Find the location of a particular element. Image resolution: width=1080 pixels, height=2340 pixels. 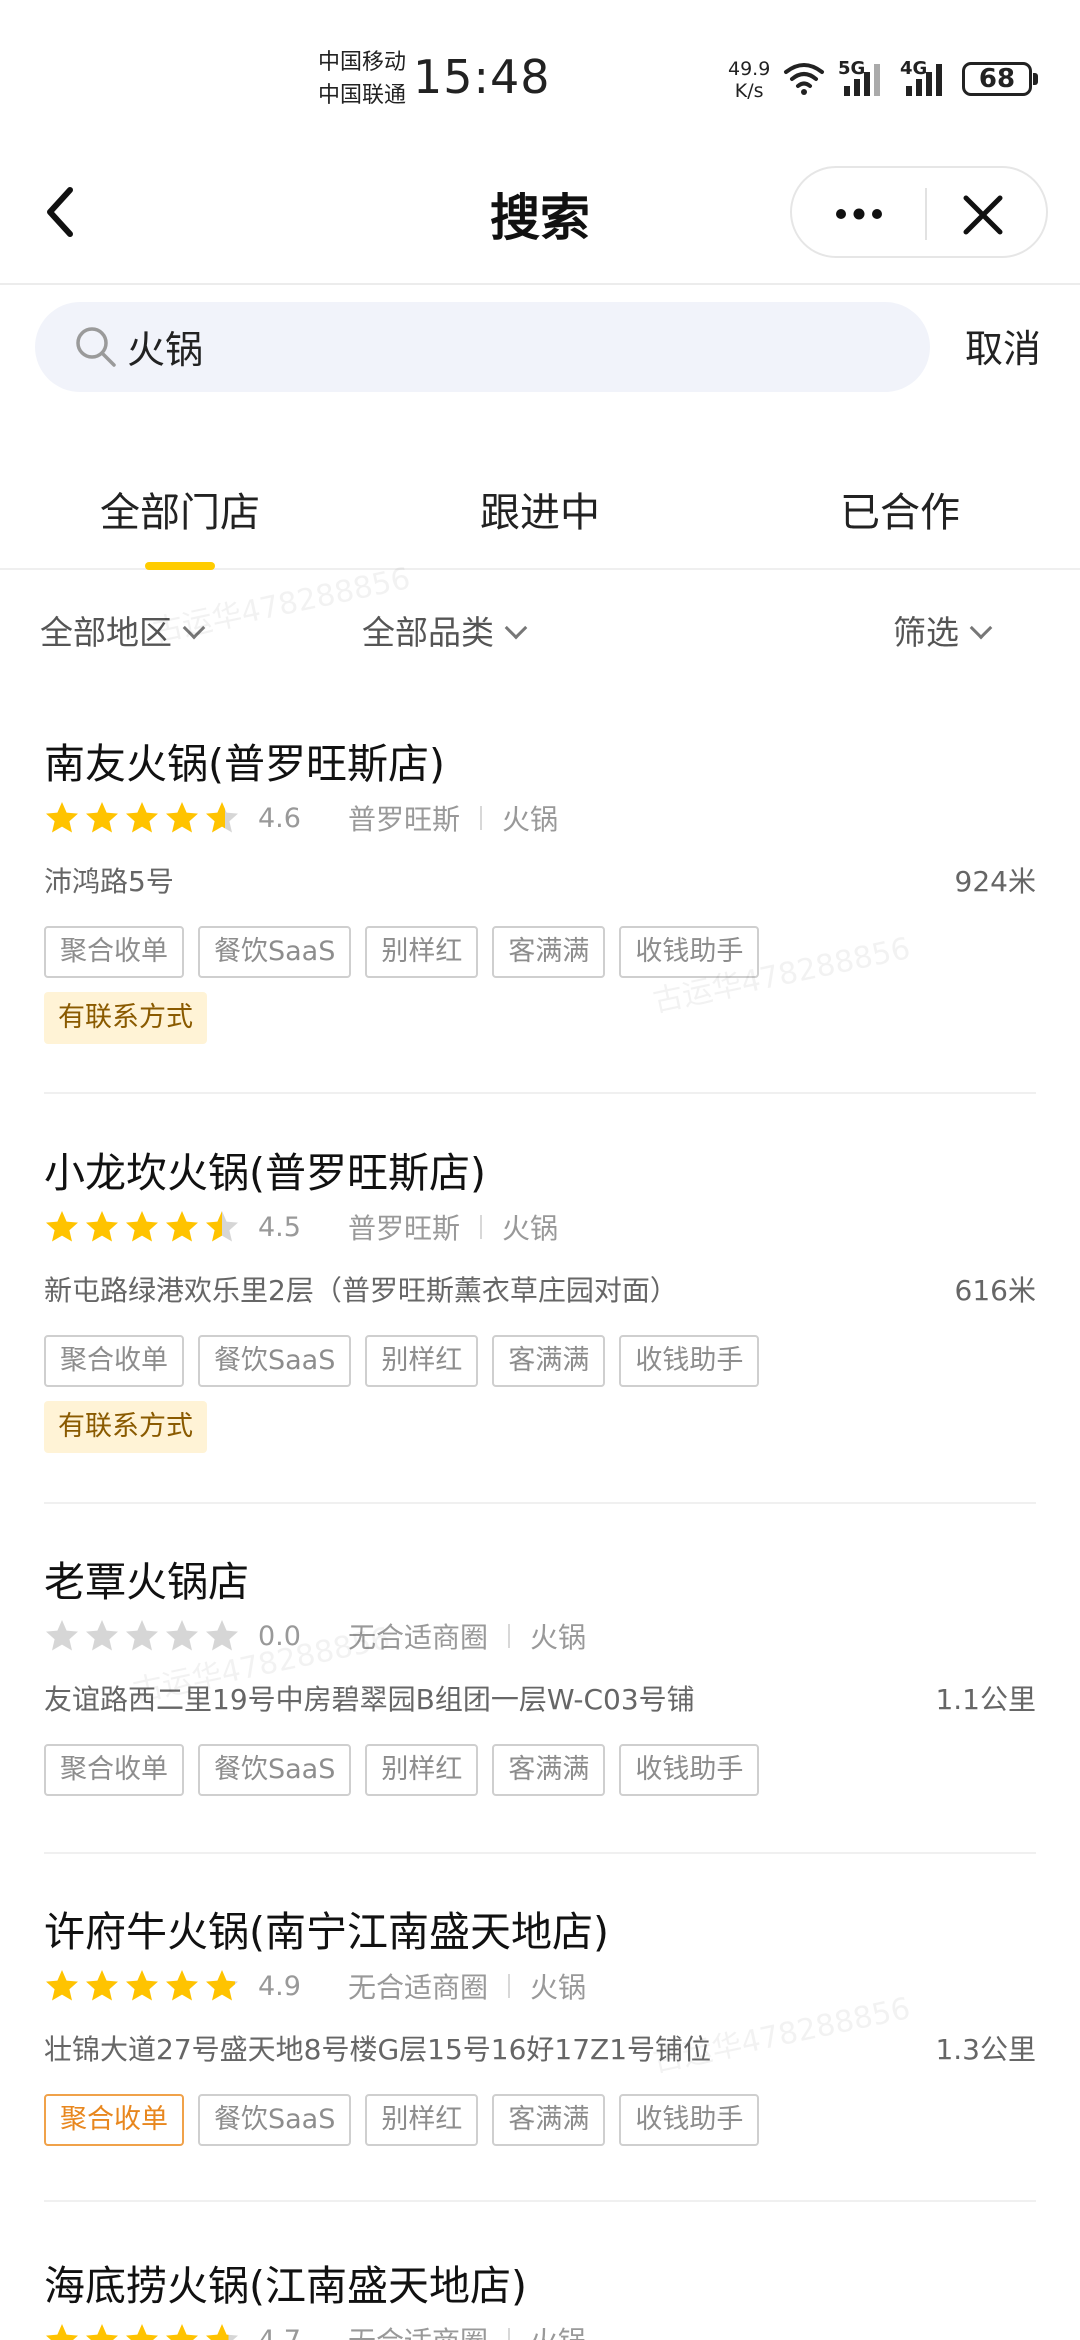

search-box is located at coordinates (482, 347).